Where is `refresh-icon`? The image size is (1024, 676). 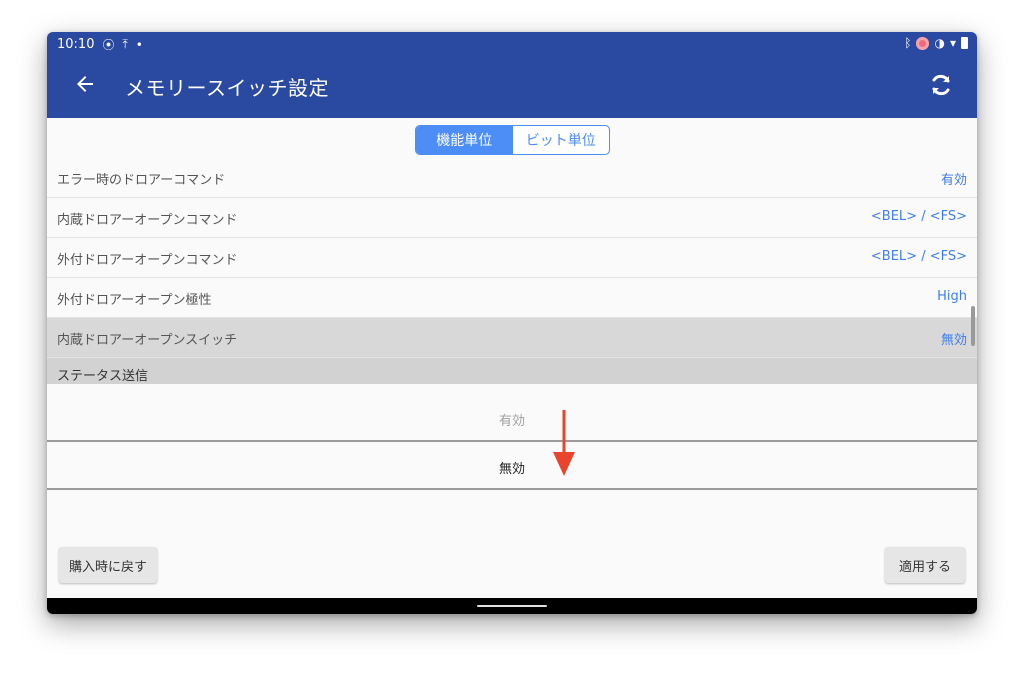 refresh-icon is located at coordinates (941, 85).